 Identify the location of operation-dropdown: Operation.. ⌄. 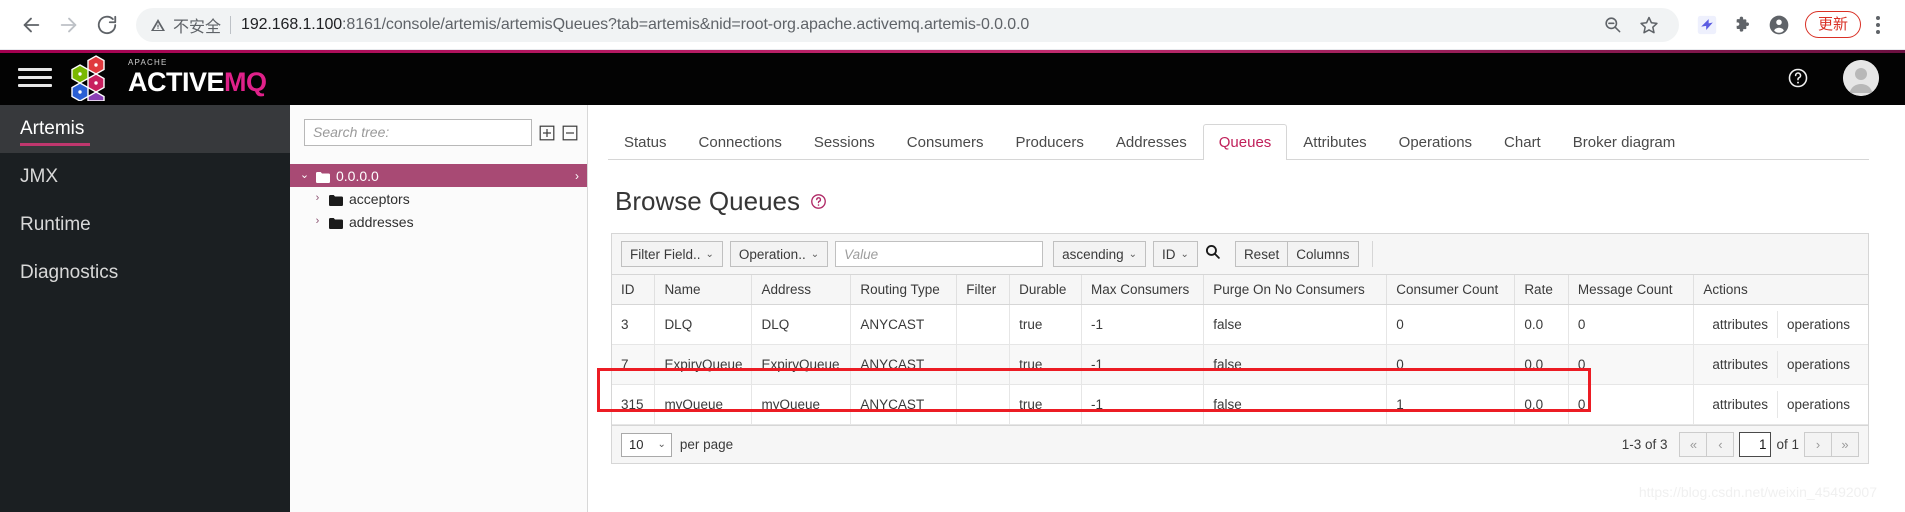
(779, 254).